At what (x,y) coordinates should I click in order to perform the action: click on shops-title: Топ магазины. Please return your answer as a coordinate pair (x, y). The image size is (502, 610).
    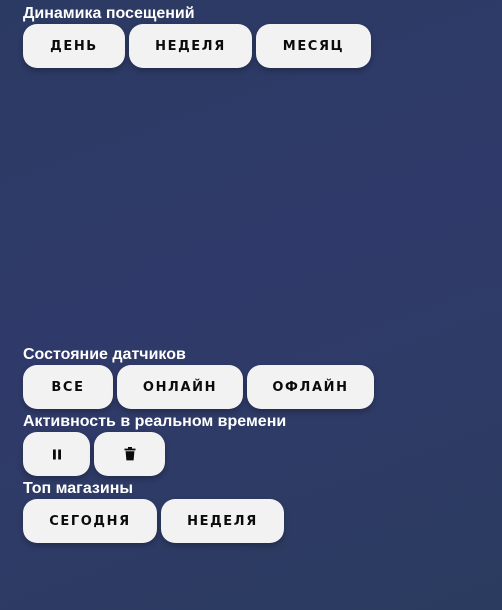
    Looking at the image, I should click on (78, 488).